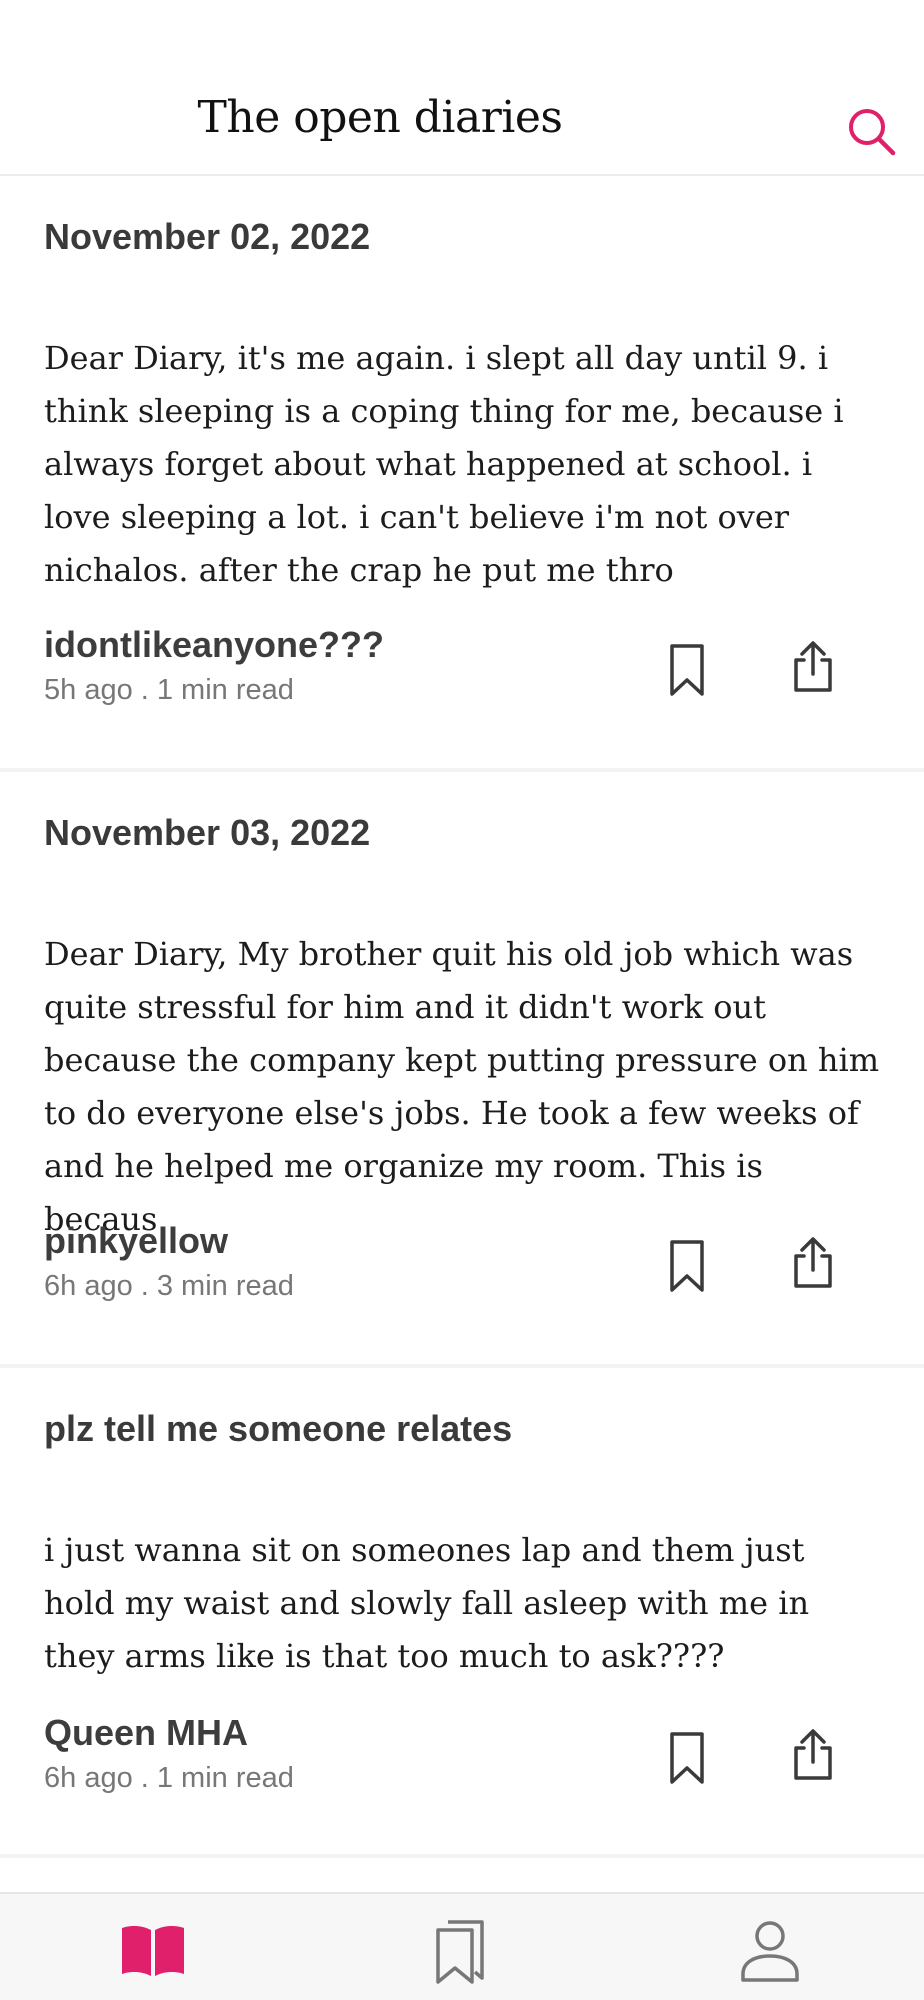  I want to click on post-author: idontlikeanyone???, so click(214, 645).